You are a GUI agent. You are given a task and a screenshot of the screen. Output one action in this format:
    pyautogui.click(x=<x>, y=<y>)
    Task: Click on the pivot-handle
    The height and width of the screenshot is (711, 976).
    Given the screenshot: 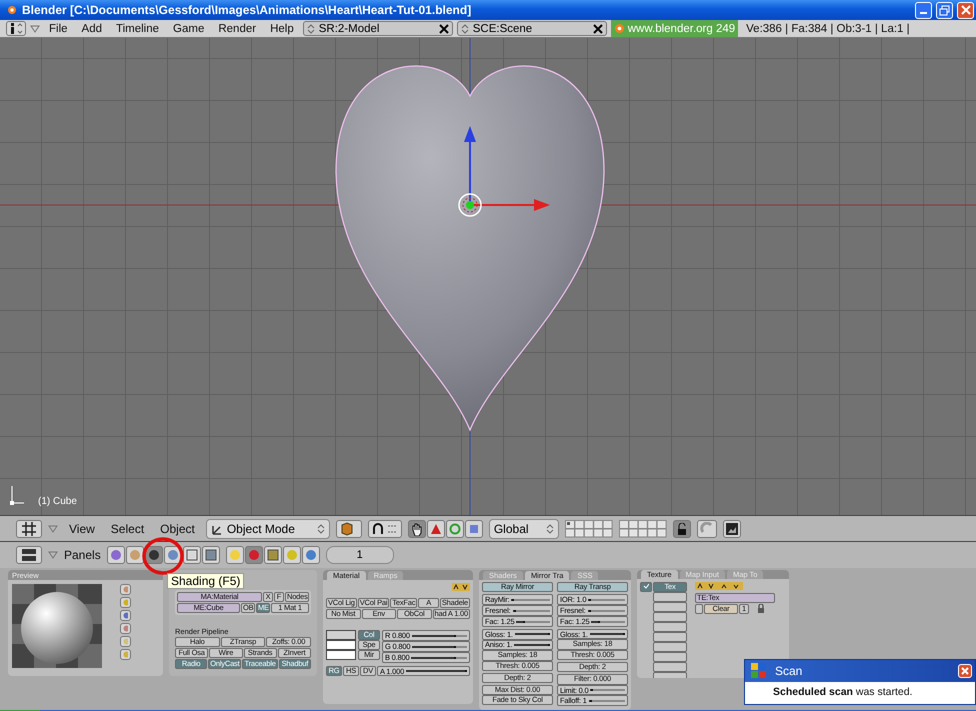 What is the action you would take?
    pyautogui.click(x=470, y=205)
    